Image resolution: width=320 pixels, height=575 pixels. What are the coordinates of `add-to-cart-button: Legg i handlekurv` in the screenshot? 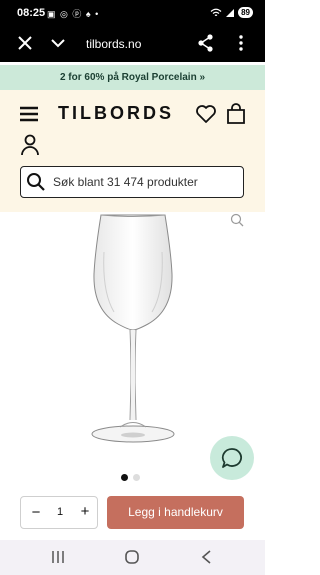 It's located at (175, 512).